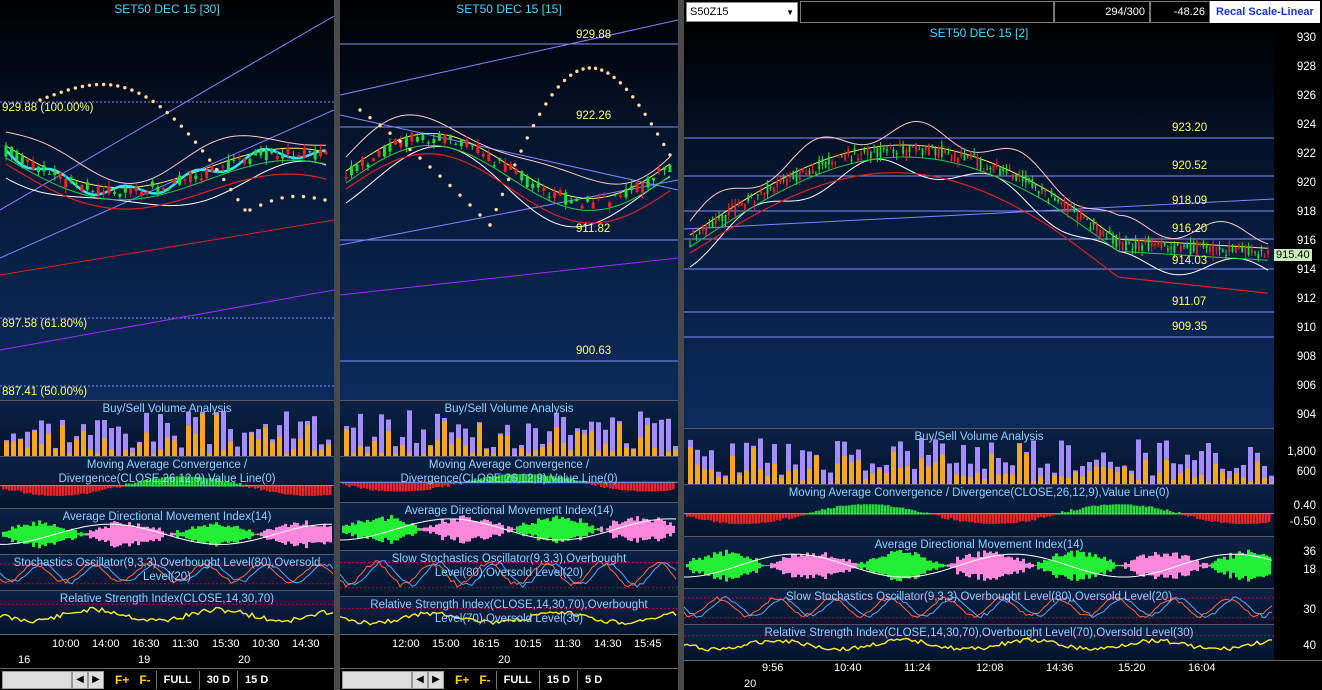 Image resolution: width=1322 pixels, height=690 pixels. What do you see at coordinates (790, 12) in the screenshot?
I see `chevron-down-icon: ▼` at bounding box center [790, 12].